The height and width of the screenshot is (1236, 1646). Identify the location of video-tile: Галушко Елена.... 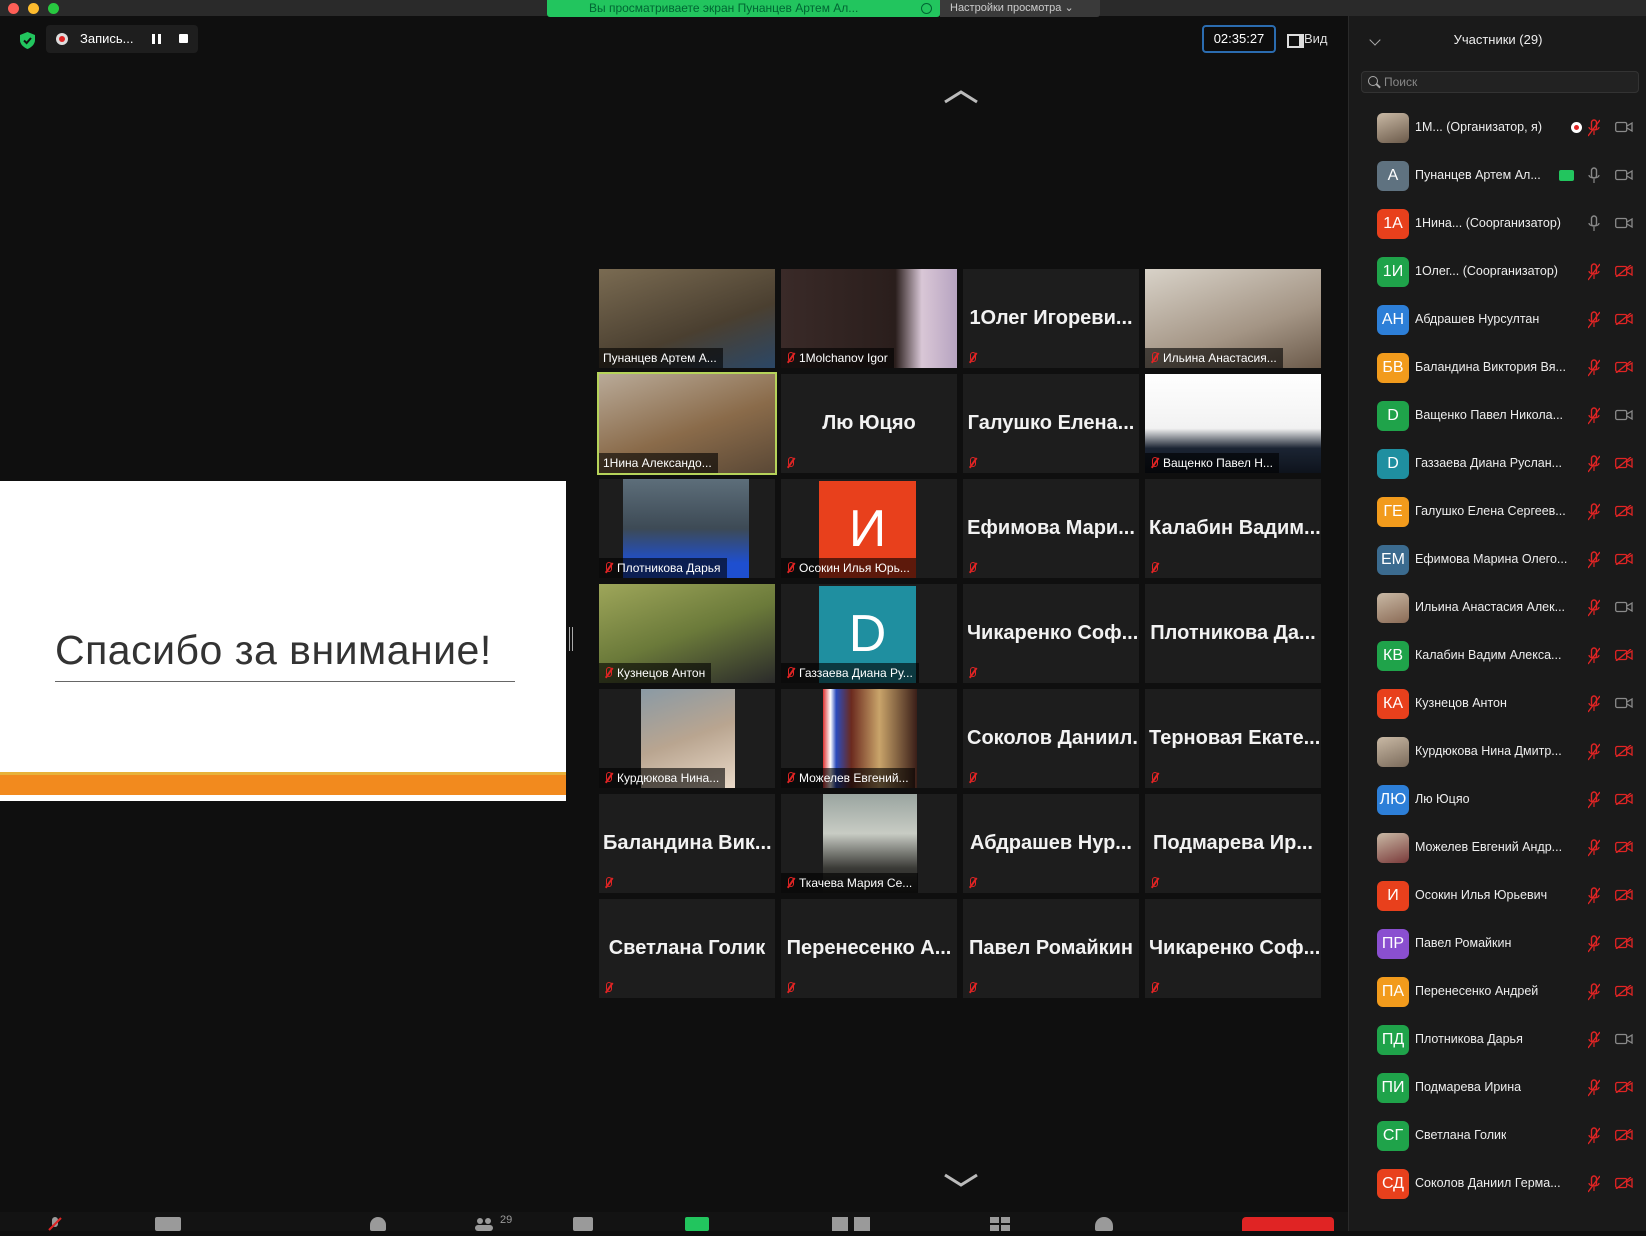
(1051, 423).